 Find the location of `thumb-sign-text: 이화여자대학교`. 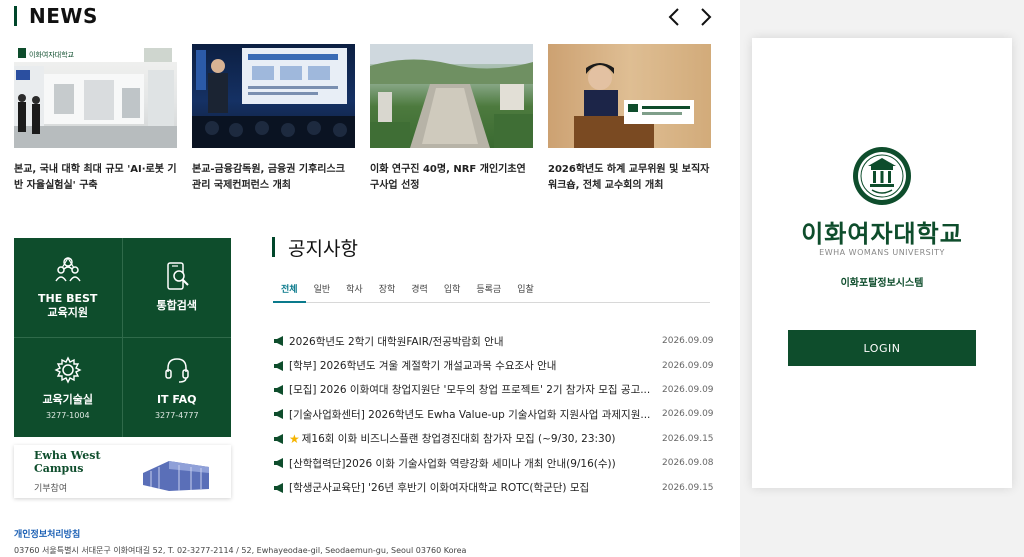

thumb-sign-text: 이화여자대학교 is located at coordinates (52, 54).